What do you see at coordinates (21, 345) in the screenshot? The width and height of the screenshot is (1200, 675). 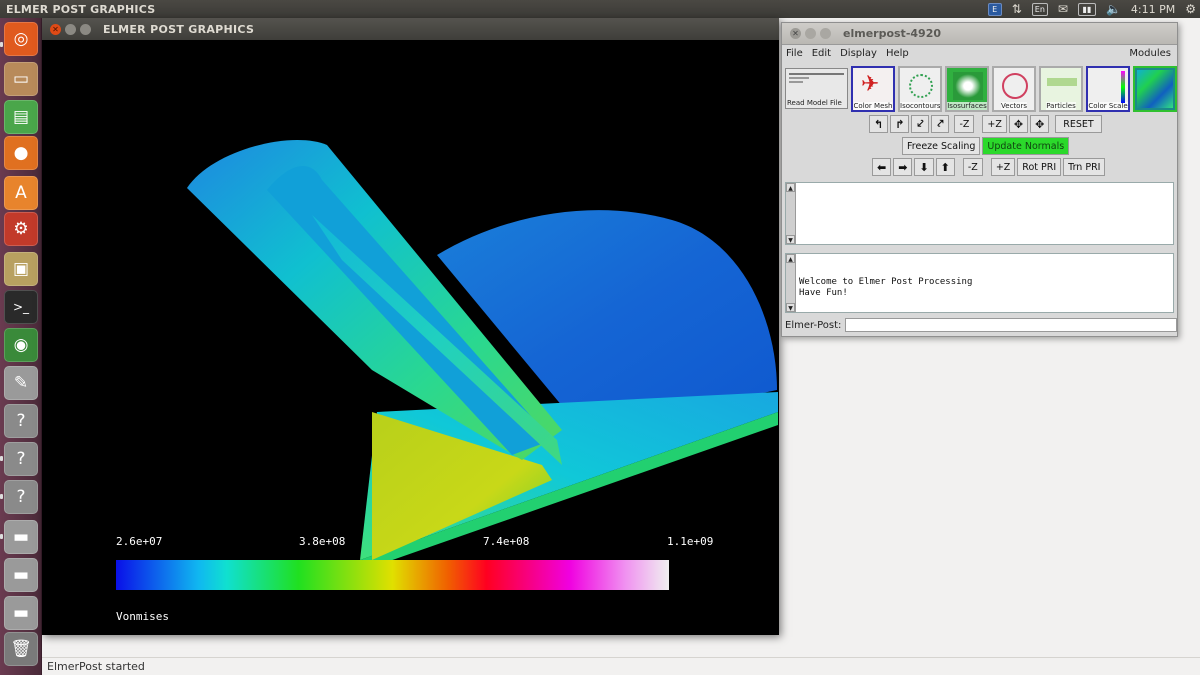 I see `chrome-icon: ◉` at bounding box center [21, 345].